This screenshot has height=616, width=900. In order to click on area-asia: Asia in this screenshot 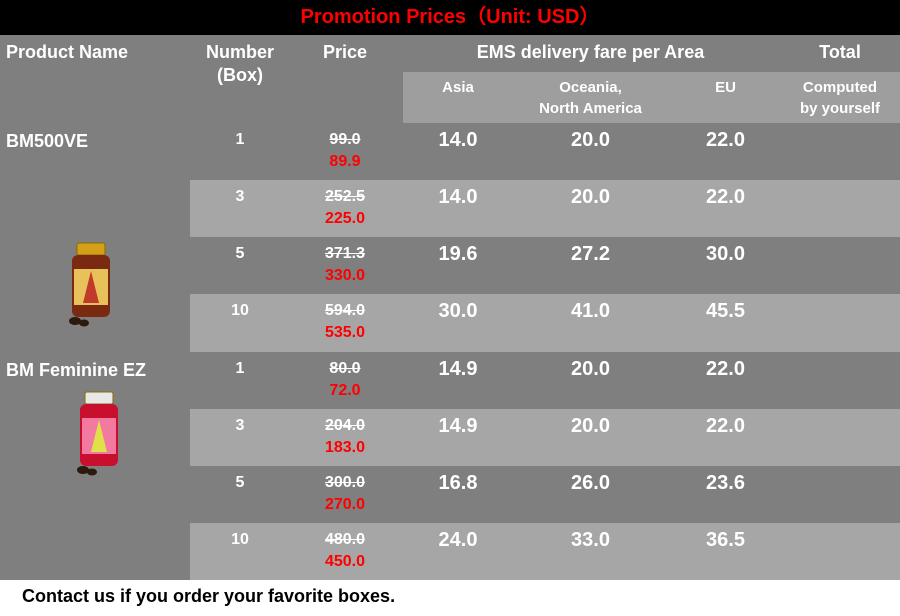, I will do `click(458, 87)`.